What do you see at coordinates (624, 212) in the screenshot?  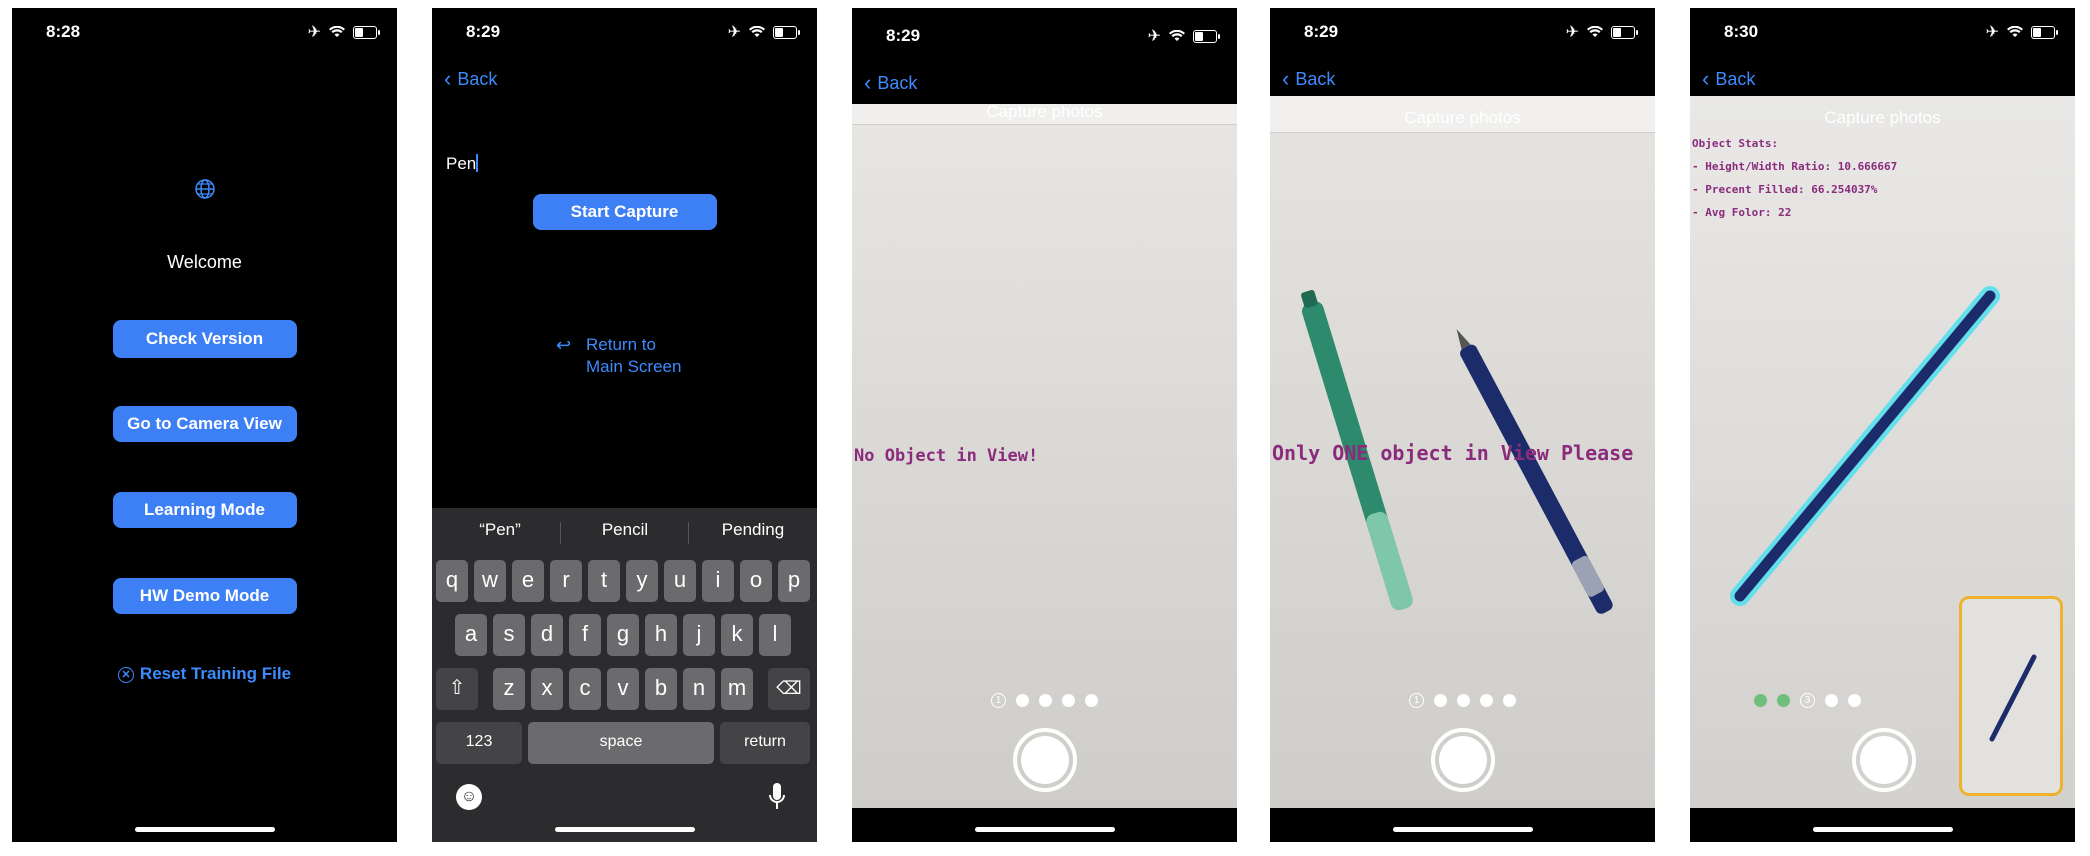 I see `start-capture-button: Start Capture` at bounding box center [624, 212].